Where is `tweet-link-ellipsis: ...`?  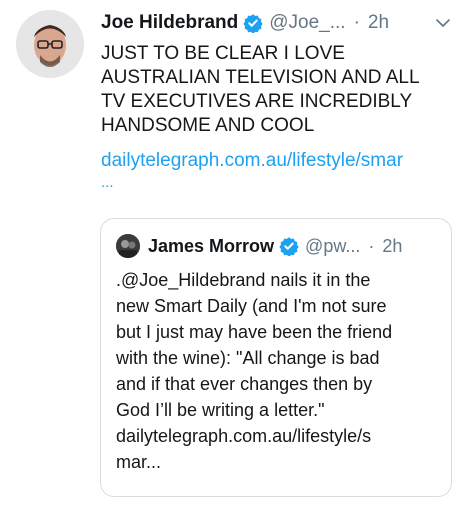 tweet-link-ellipsis: ... is located at coordinates (107, 182).